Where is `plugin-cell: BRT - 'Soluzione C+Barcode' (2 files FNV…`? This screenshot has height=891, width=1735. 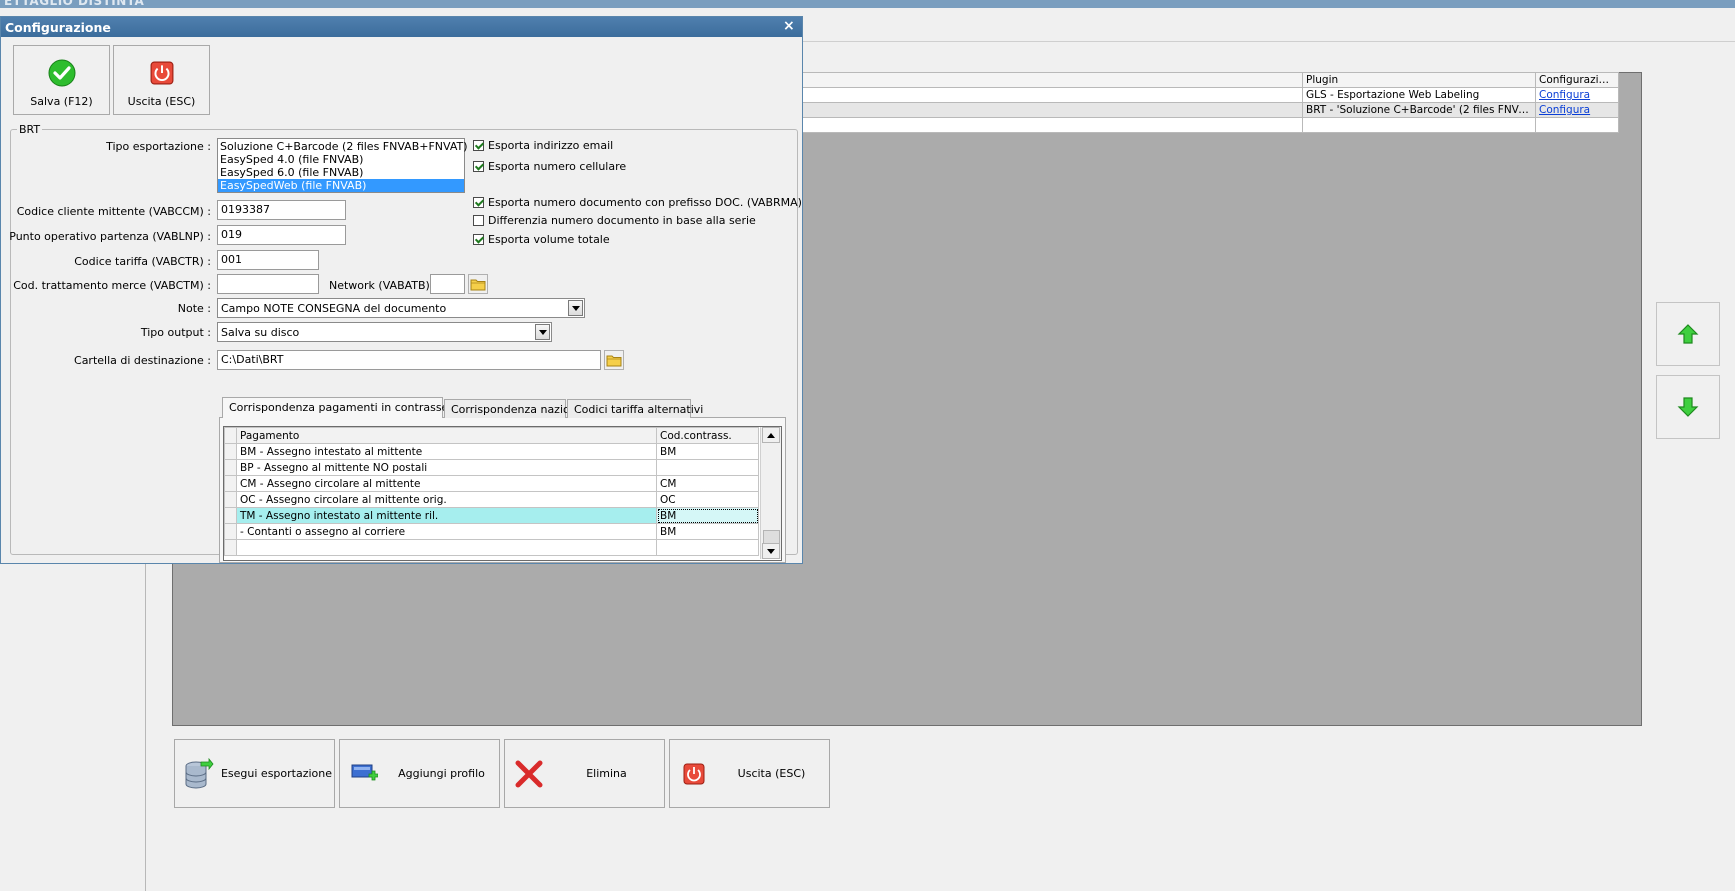
plugin-cell: BRT - 'Soluzione C+Barcode' (2 files FNV… is located at coordinates (1419, 110).